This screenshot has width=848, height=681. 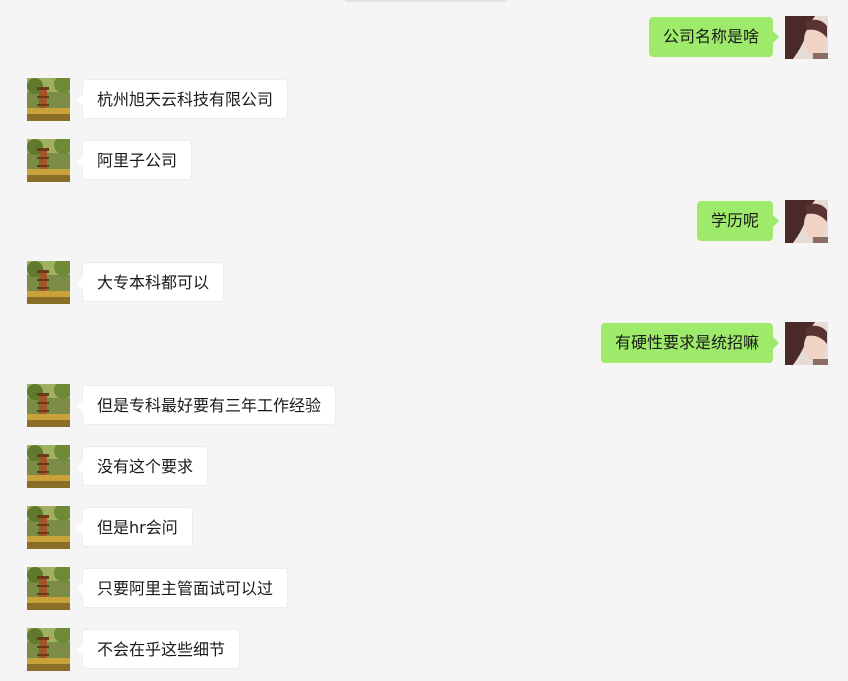 What do you see at coordinates (424, 222) in the screenshot?
I see `message-row-outgoing: 学历呢` at bounding box center [424, 222].